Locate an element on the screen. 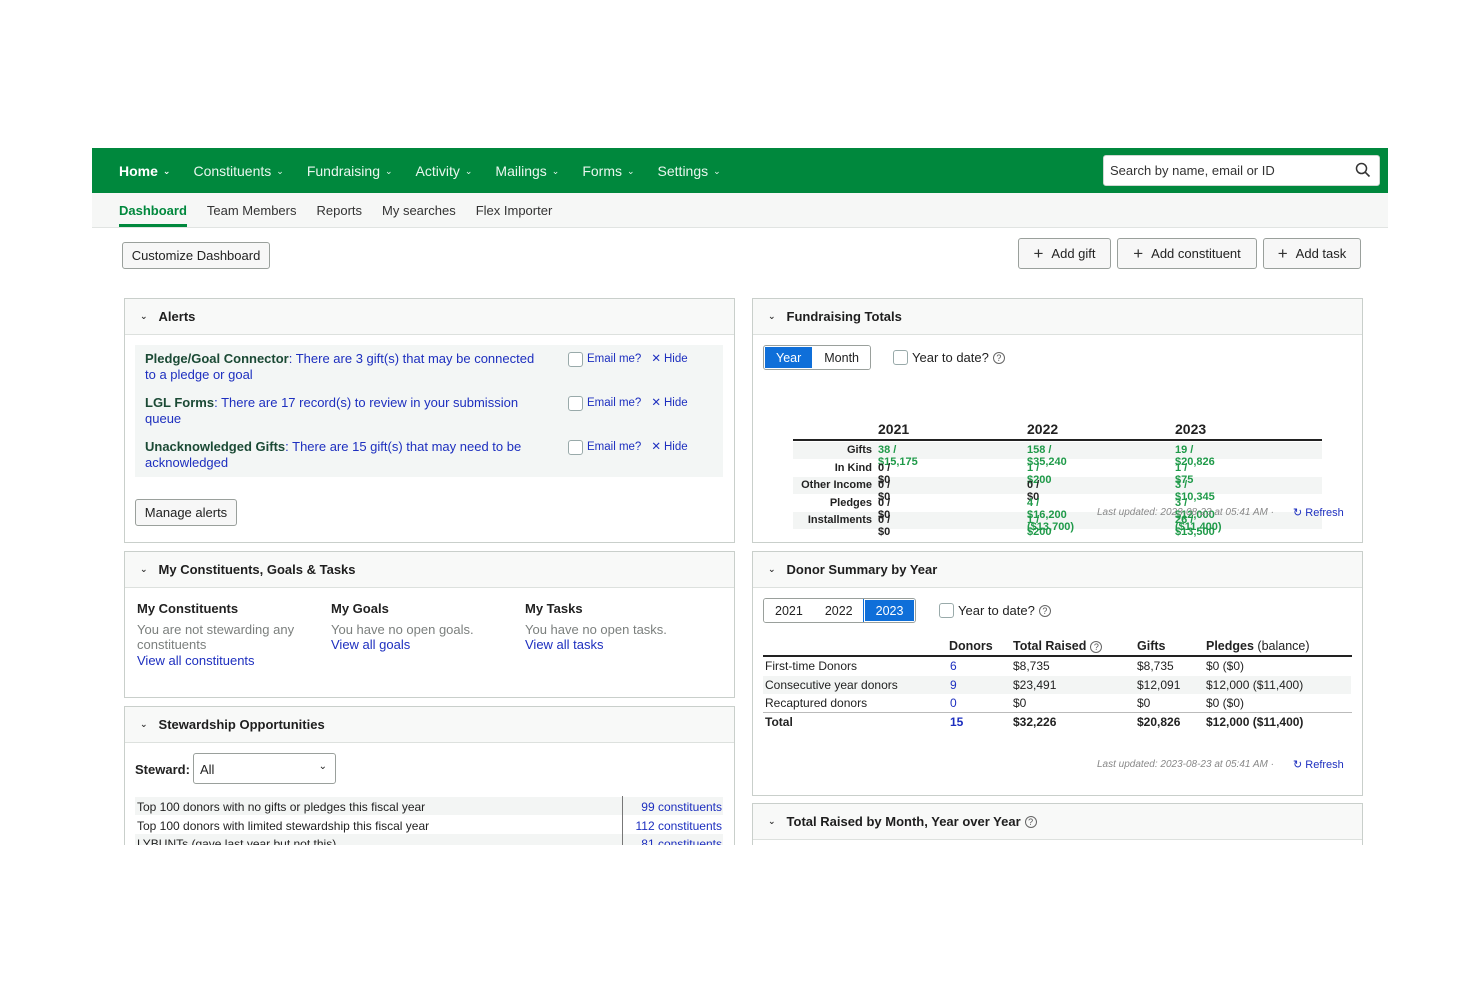 The height and width of the screenshot is (987, 1480). tab-reports: Reports is located at coordinates (339, 215).